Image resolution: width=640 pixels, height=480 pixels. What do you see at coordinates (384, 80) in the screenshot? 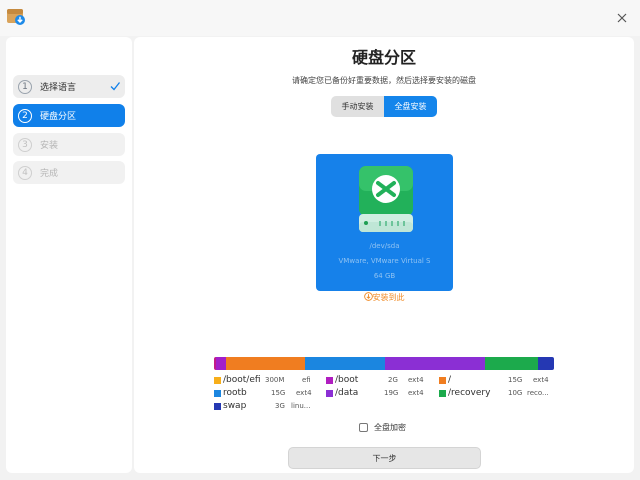
I see `page-subtitle: 请确定您已备份好重要数据，然后选择要安装的磁盘` at bounding box center [384, 80].